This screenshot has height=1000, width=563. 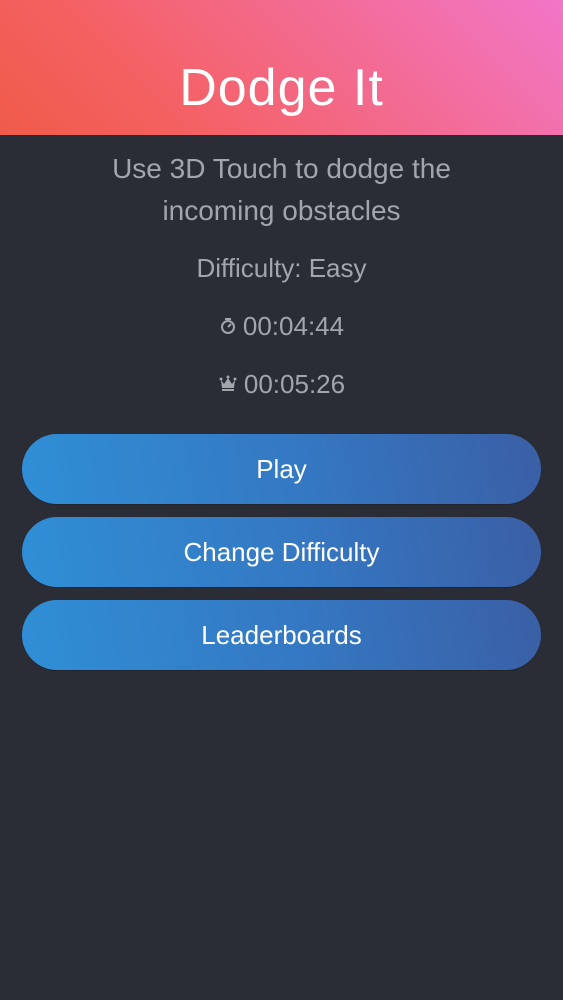 What do you see at coordinates (281, 88) in the screenshot?
I see `app-title: Dodge It` at bounding box center [281, 88].